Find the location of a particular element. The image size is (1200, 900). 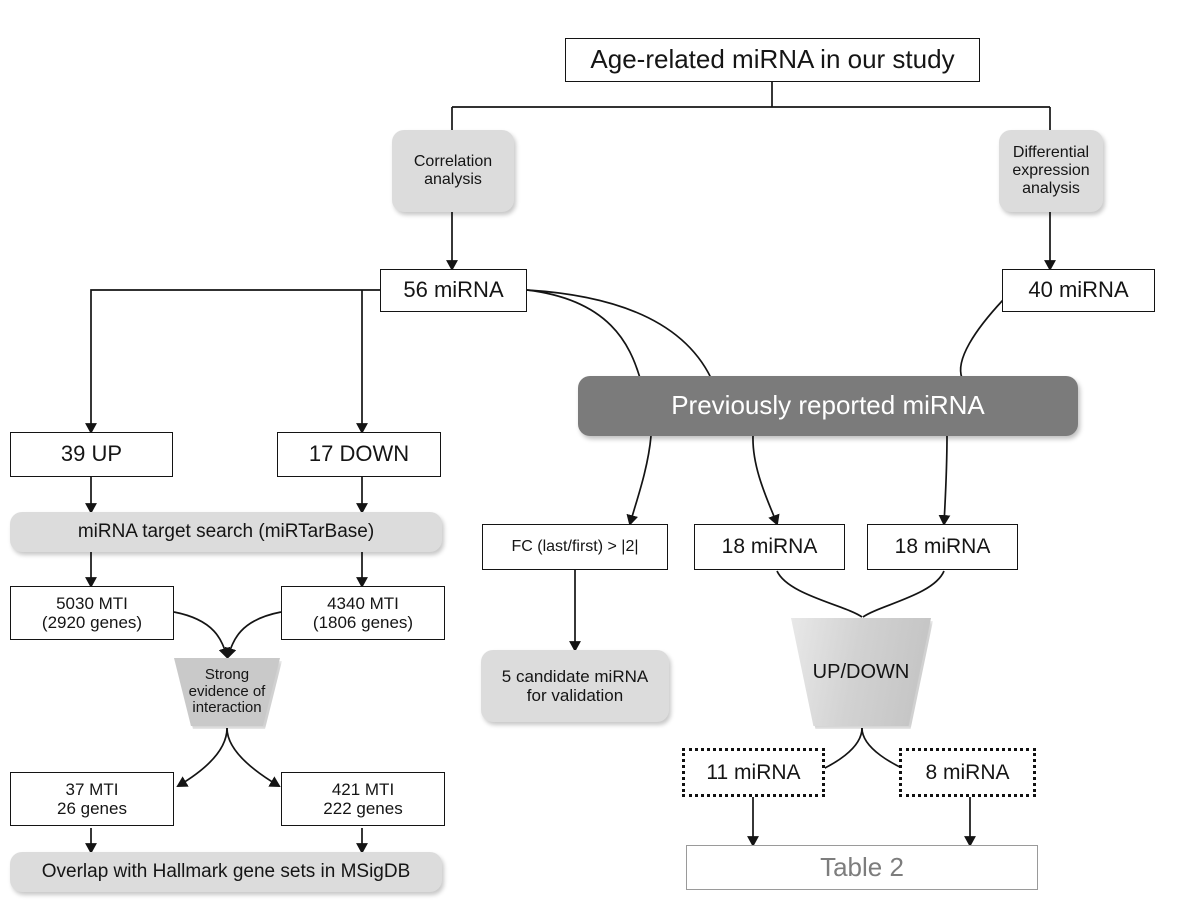

node-previously-reported-mirna: Previously reported miRNA is located at coordinates (828, 406).